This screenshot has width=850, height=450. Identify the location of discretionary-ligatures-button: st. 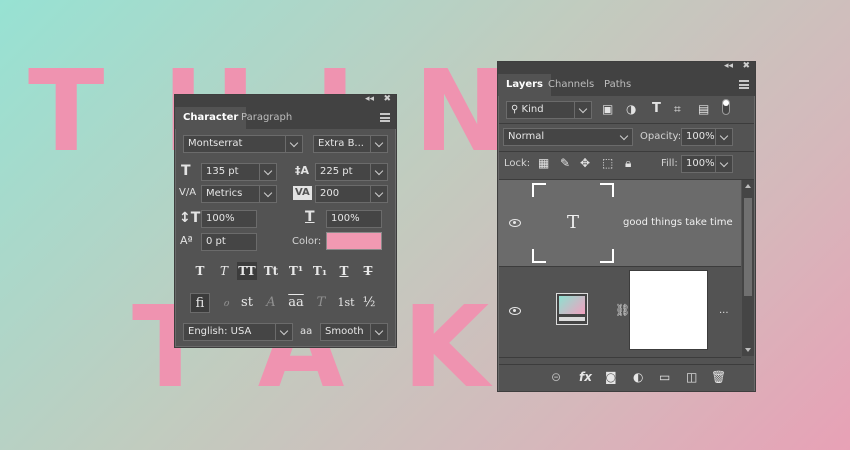
(247, 303).